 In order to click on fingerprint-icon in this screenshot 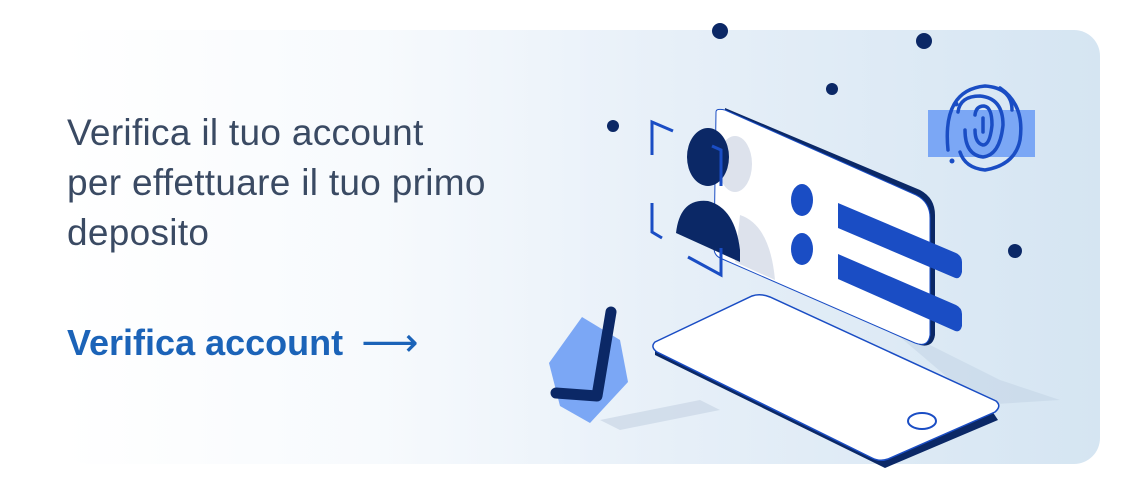, I will do `click(981, 128)`.